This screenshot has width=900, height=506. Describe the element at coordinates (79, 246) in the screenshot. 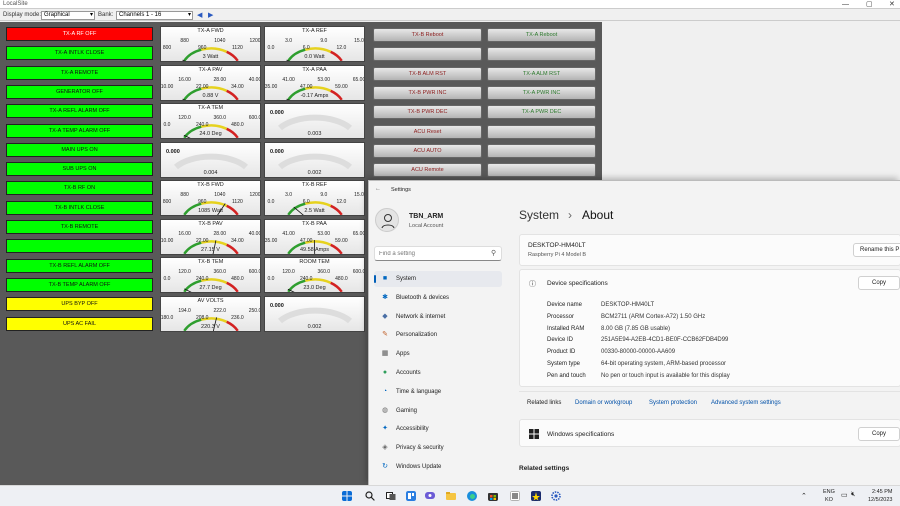

I see `status-button` at that location.